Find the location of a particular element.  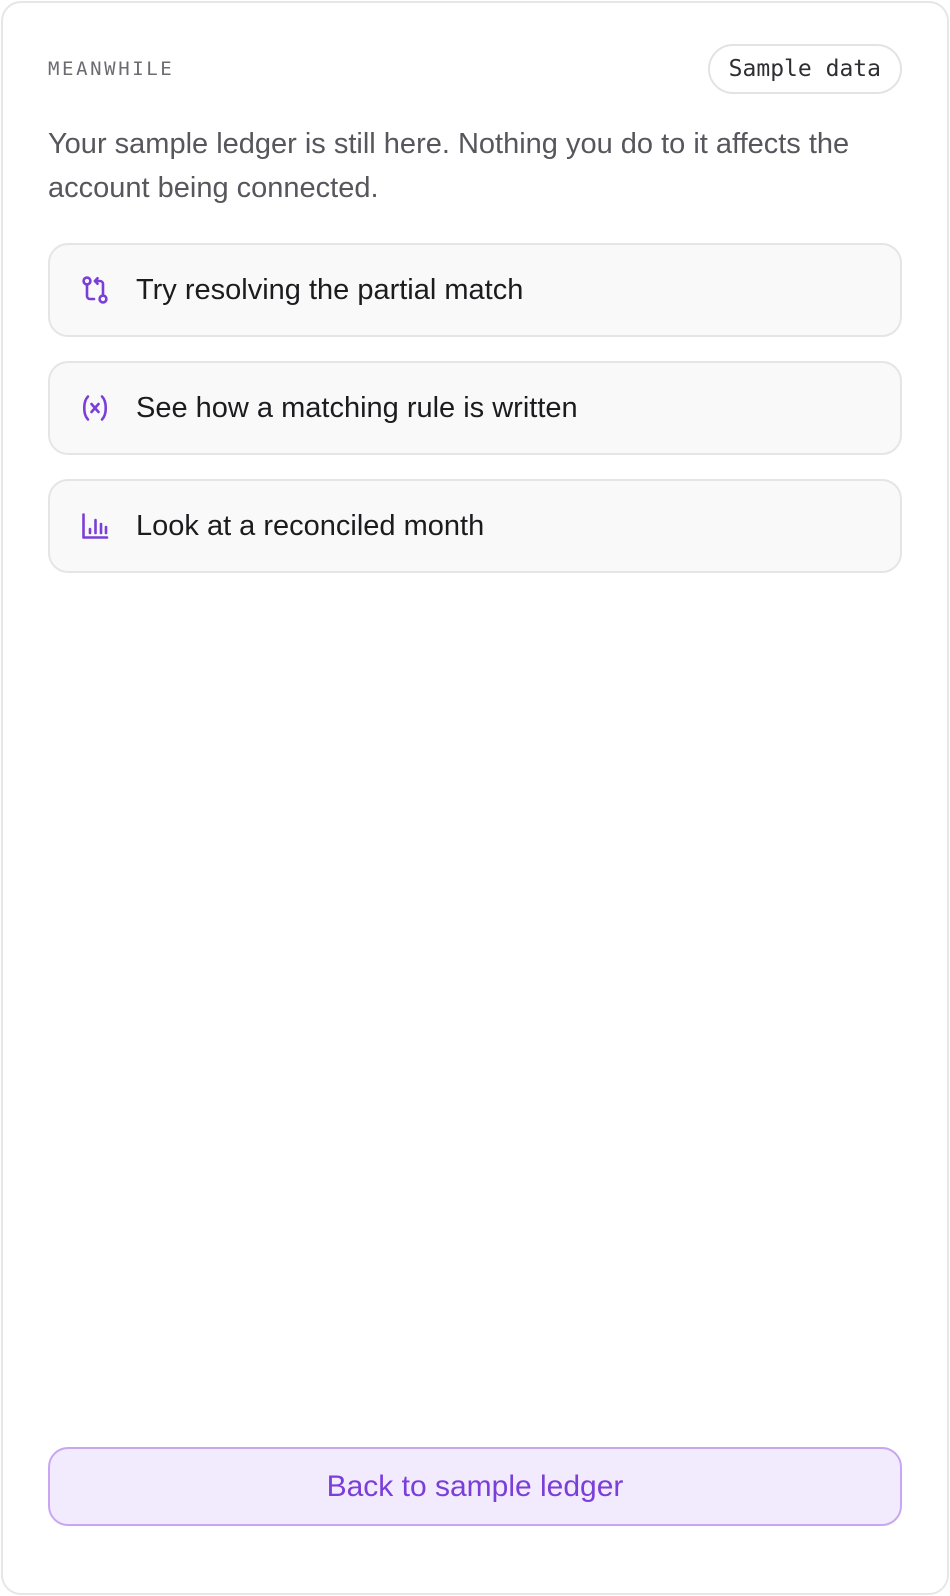

action-resolve-partial-match: Try resolving the partial match is located at coordinates (475, 290).